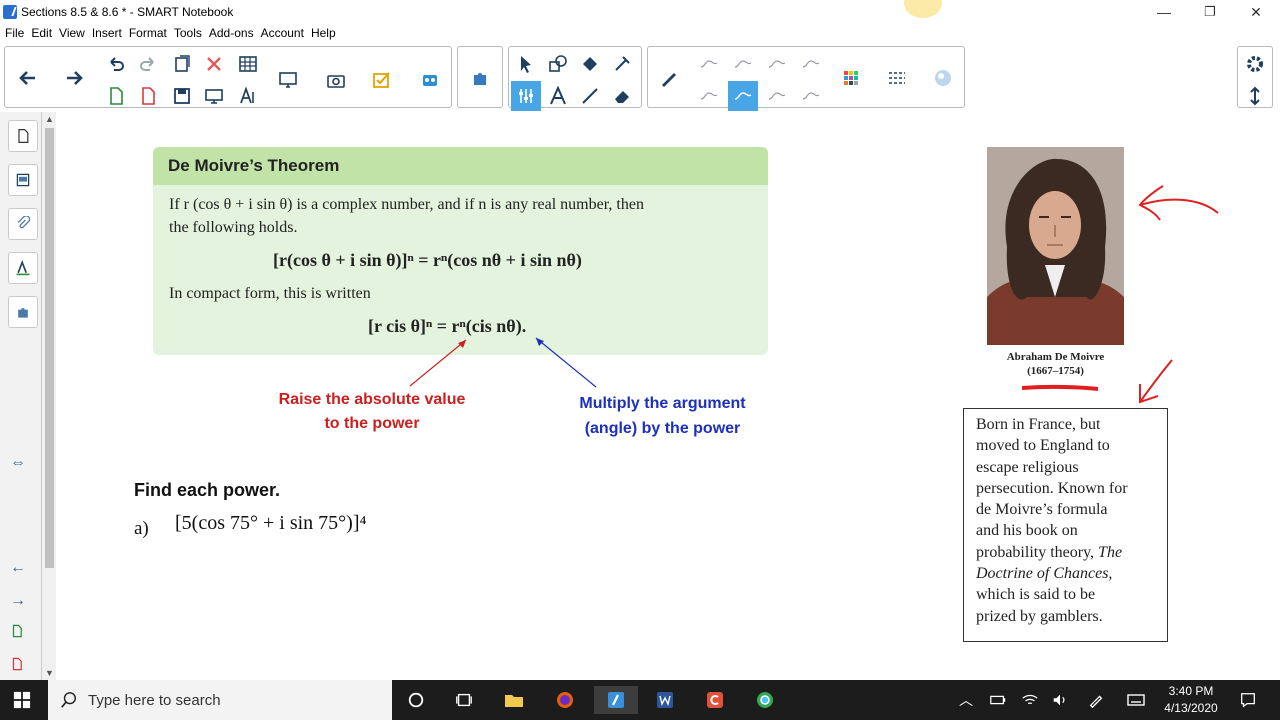 The width and height of the screenshot is (1280, 720). I want to click on activity-builder-icon, so click(430, 80).